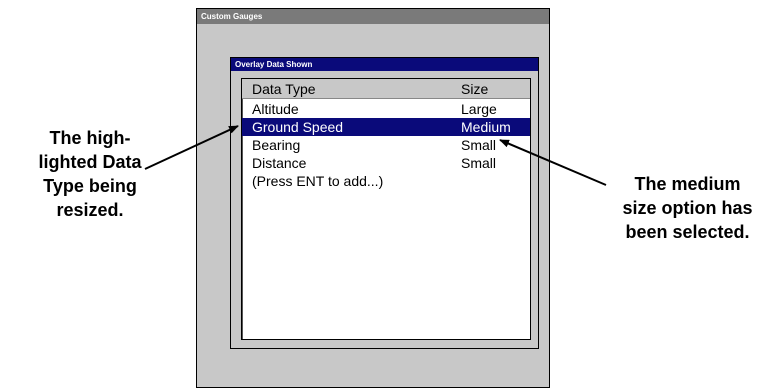 This screenshot has height=392, width=777. Describe the element at coordinates (279, 163) in the screenshot. I see `row-data-type: Distance` at that location.